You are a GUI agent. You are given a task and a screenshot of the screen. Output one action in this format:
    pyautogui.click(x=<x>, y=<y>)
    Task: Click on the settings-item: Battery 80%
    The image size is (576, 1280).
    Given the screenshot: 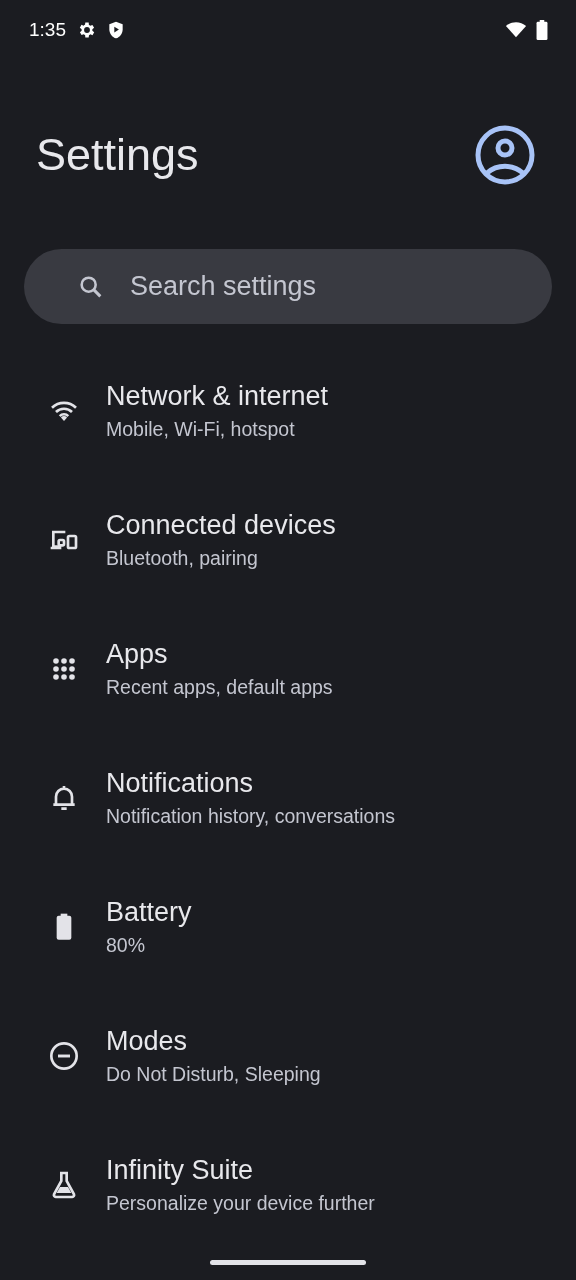 What is the action you would take?
    pyautogui.click(x=288, y=926)
    